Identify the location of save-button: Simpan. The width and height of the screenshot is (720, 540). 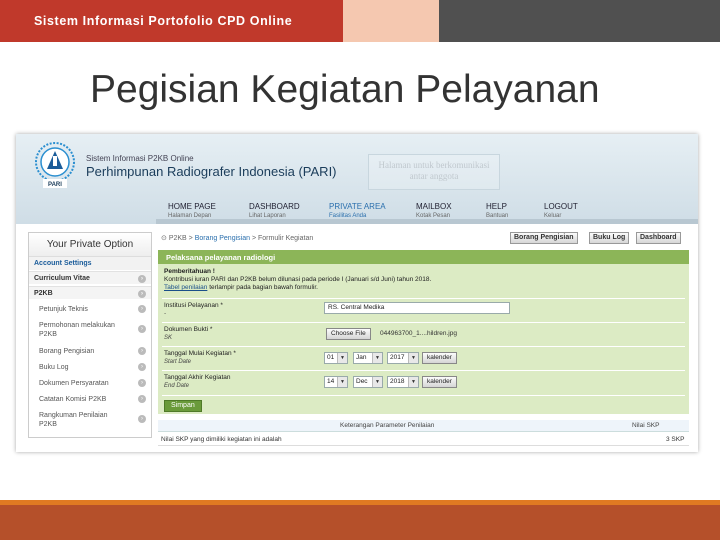
(183, 406).